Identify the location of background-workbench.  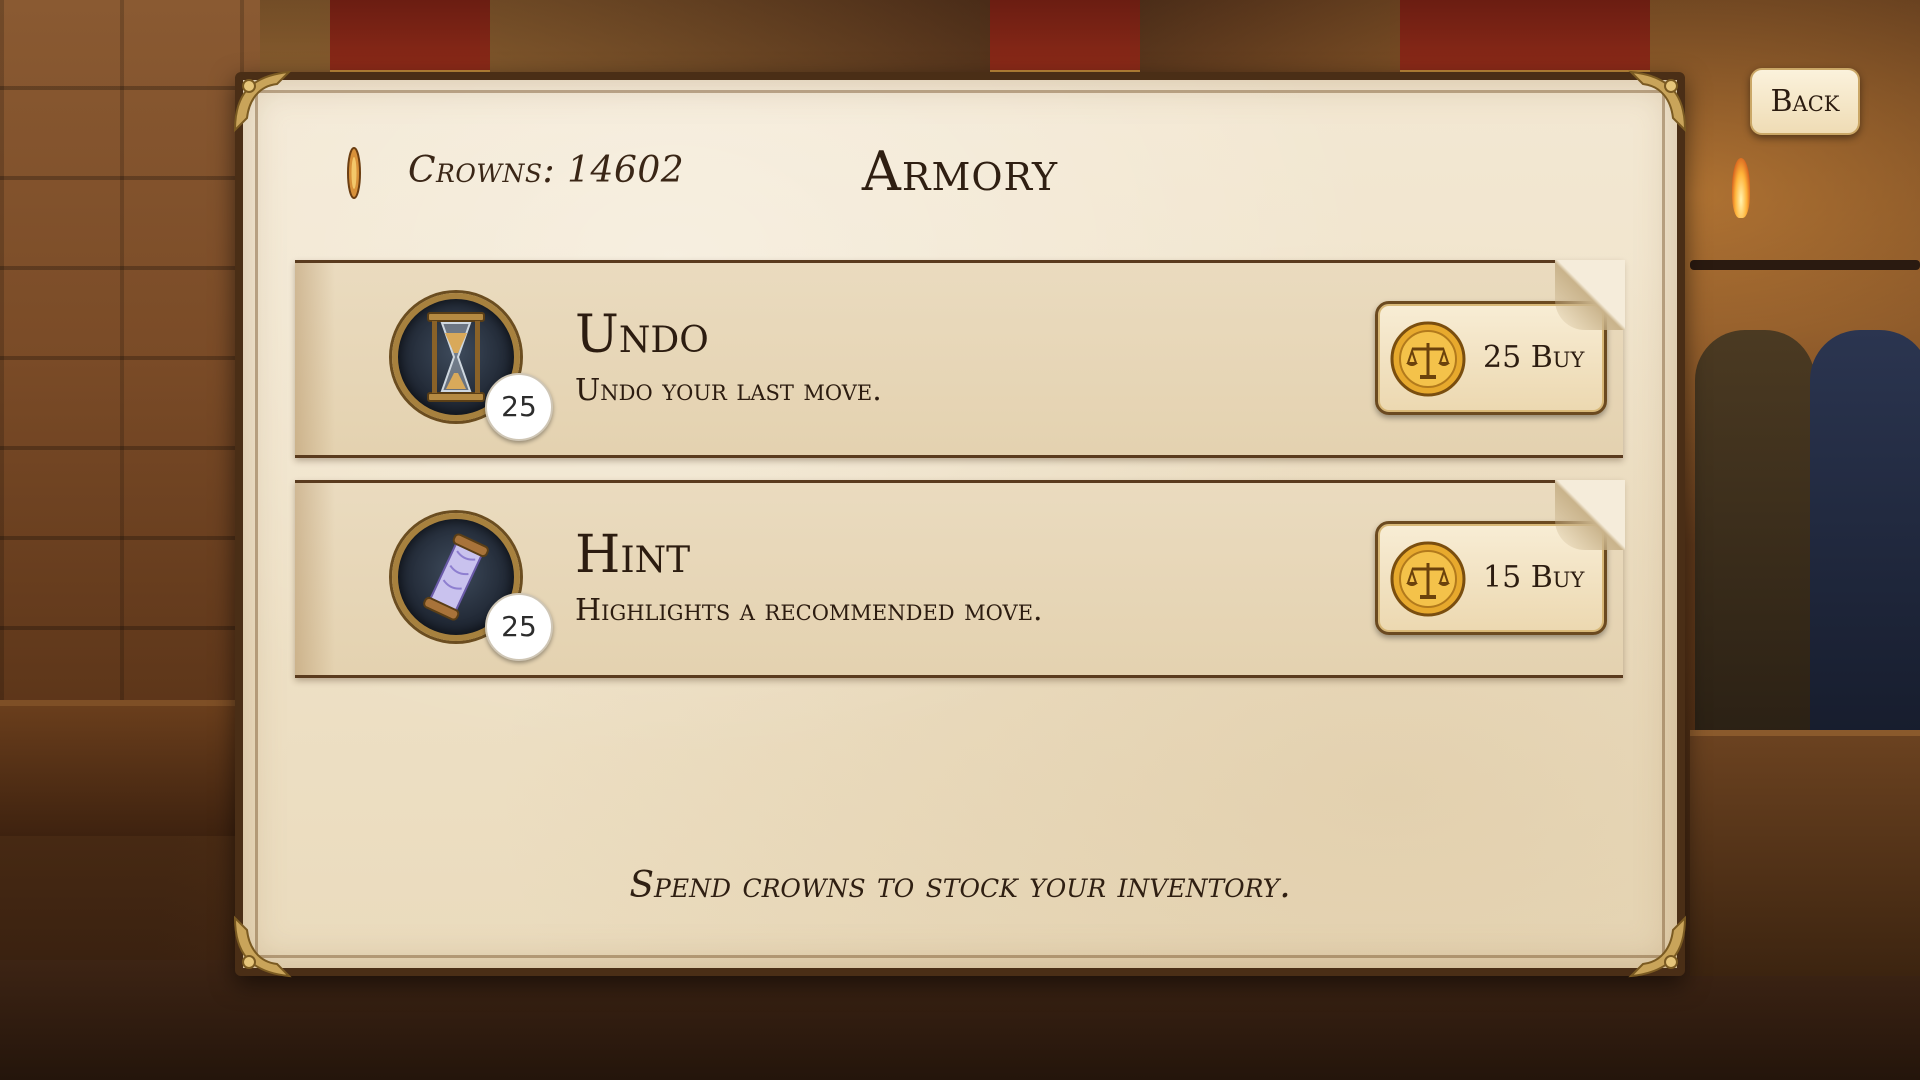
(125, 768).